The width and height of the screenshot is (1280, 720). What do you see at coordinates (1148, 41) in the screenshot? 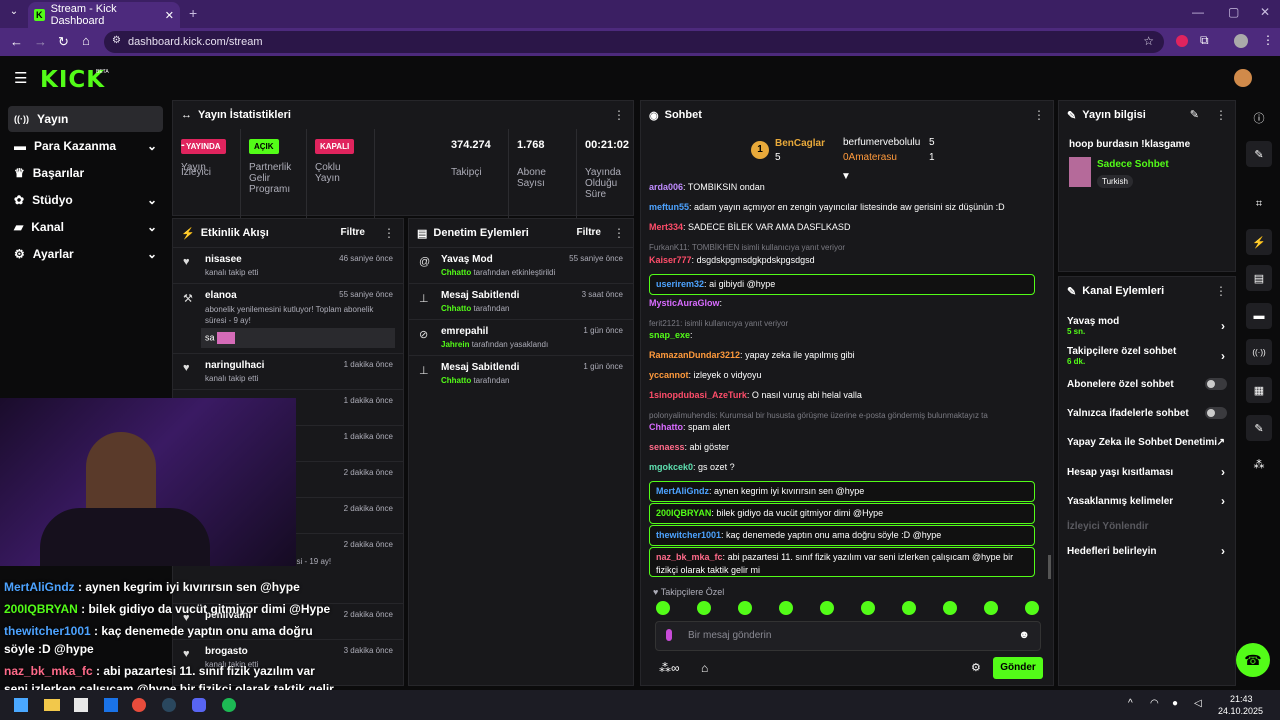
I see `bookmark-star-icon: ☆` at bounding box center [1148, 41].